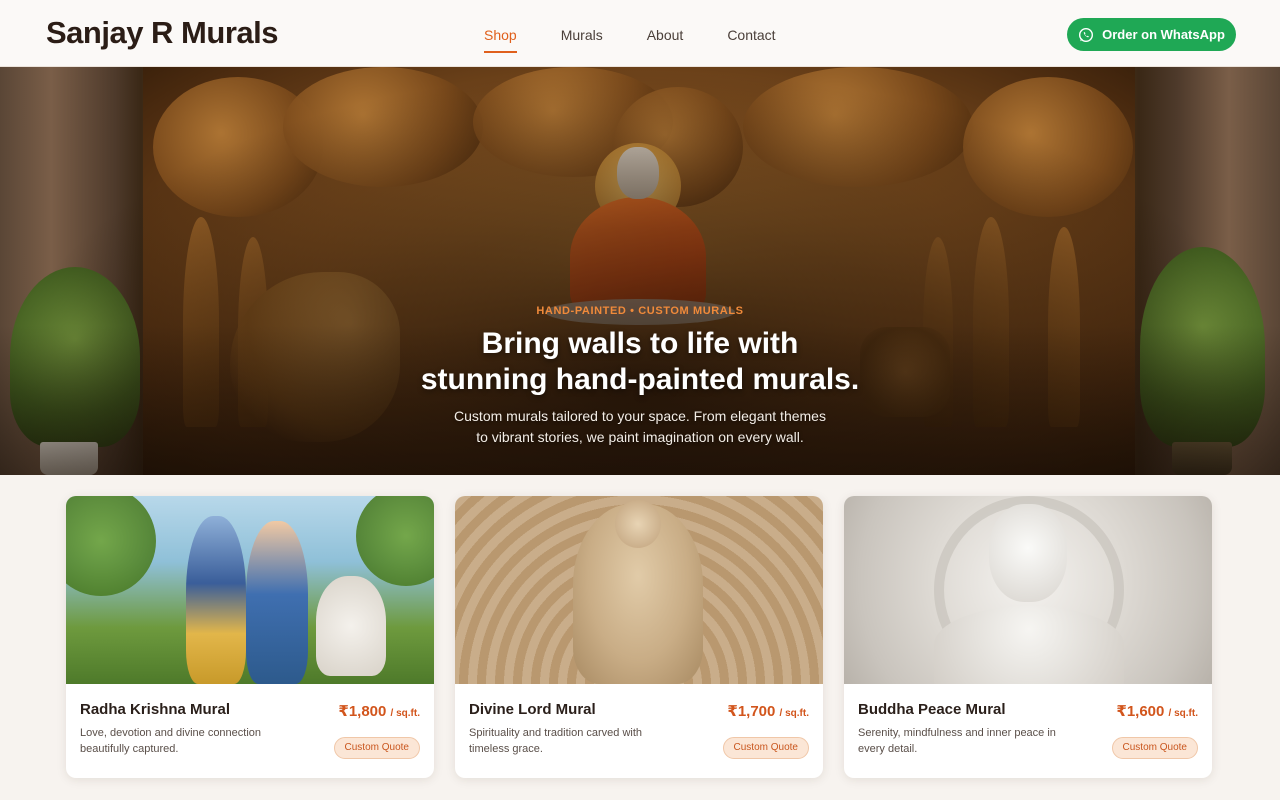 This screenshot has height=800, width=1280. What do you see at coordinates (162, 33) in the screenshot?
I see `site-logo: Sanjay R Murals` at bounding box center [162, 33].